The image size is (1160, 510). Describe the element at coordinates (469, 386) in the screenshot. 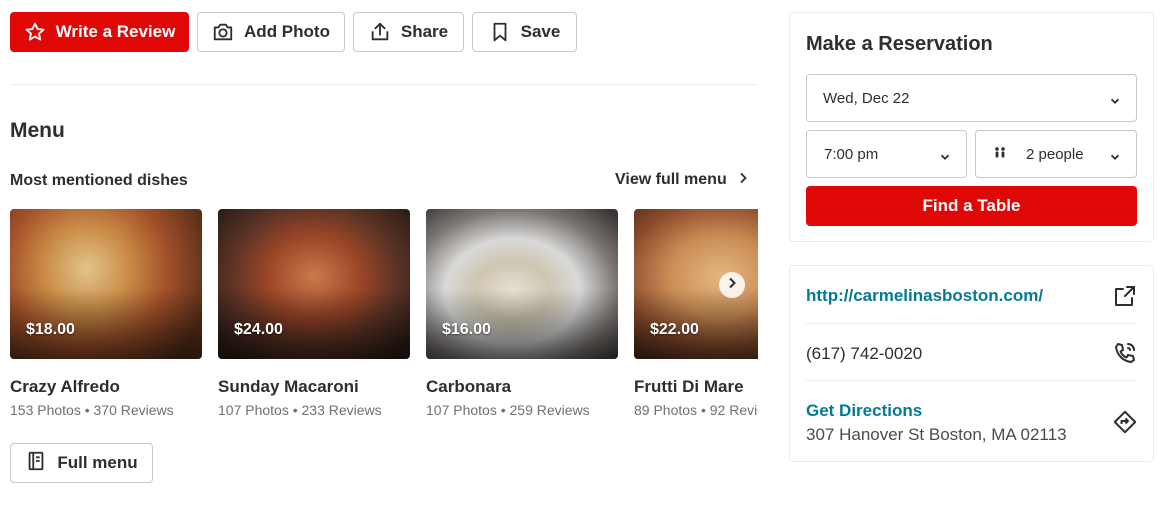

I see `dish-name: Carbonara` at that location.